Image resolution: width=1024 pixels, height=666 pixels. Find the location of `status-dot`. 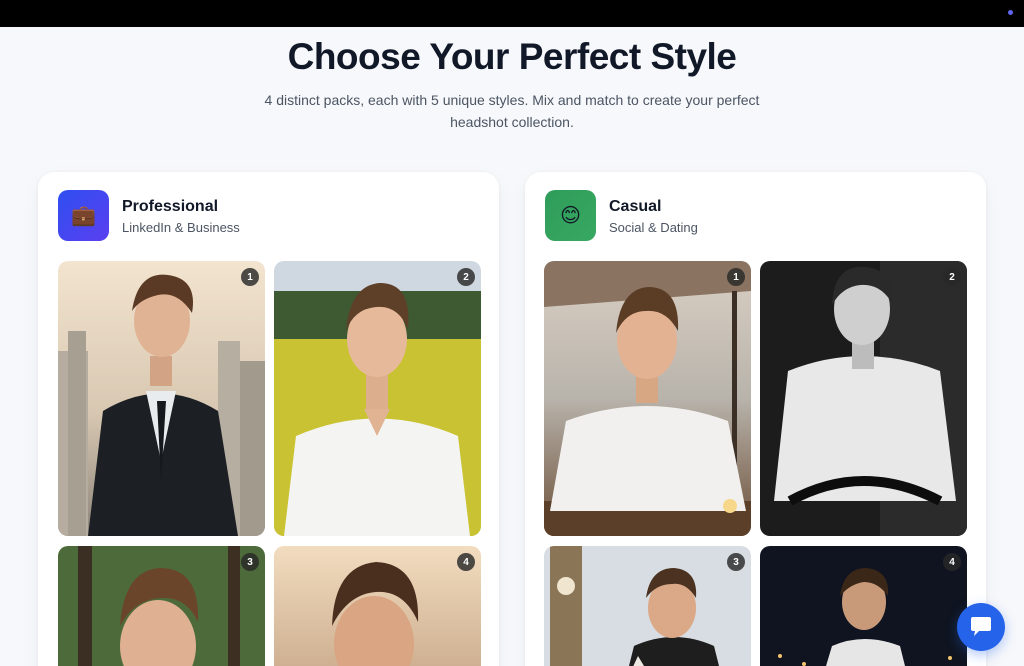

status-dot is located at coordinates (1010, 12).